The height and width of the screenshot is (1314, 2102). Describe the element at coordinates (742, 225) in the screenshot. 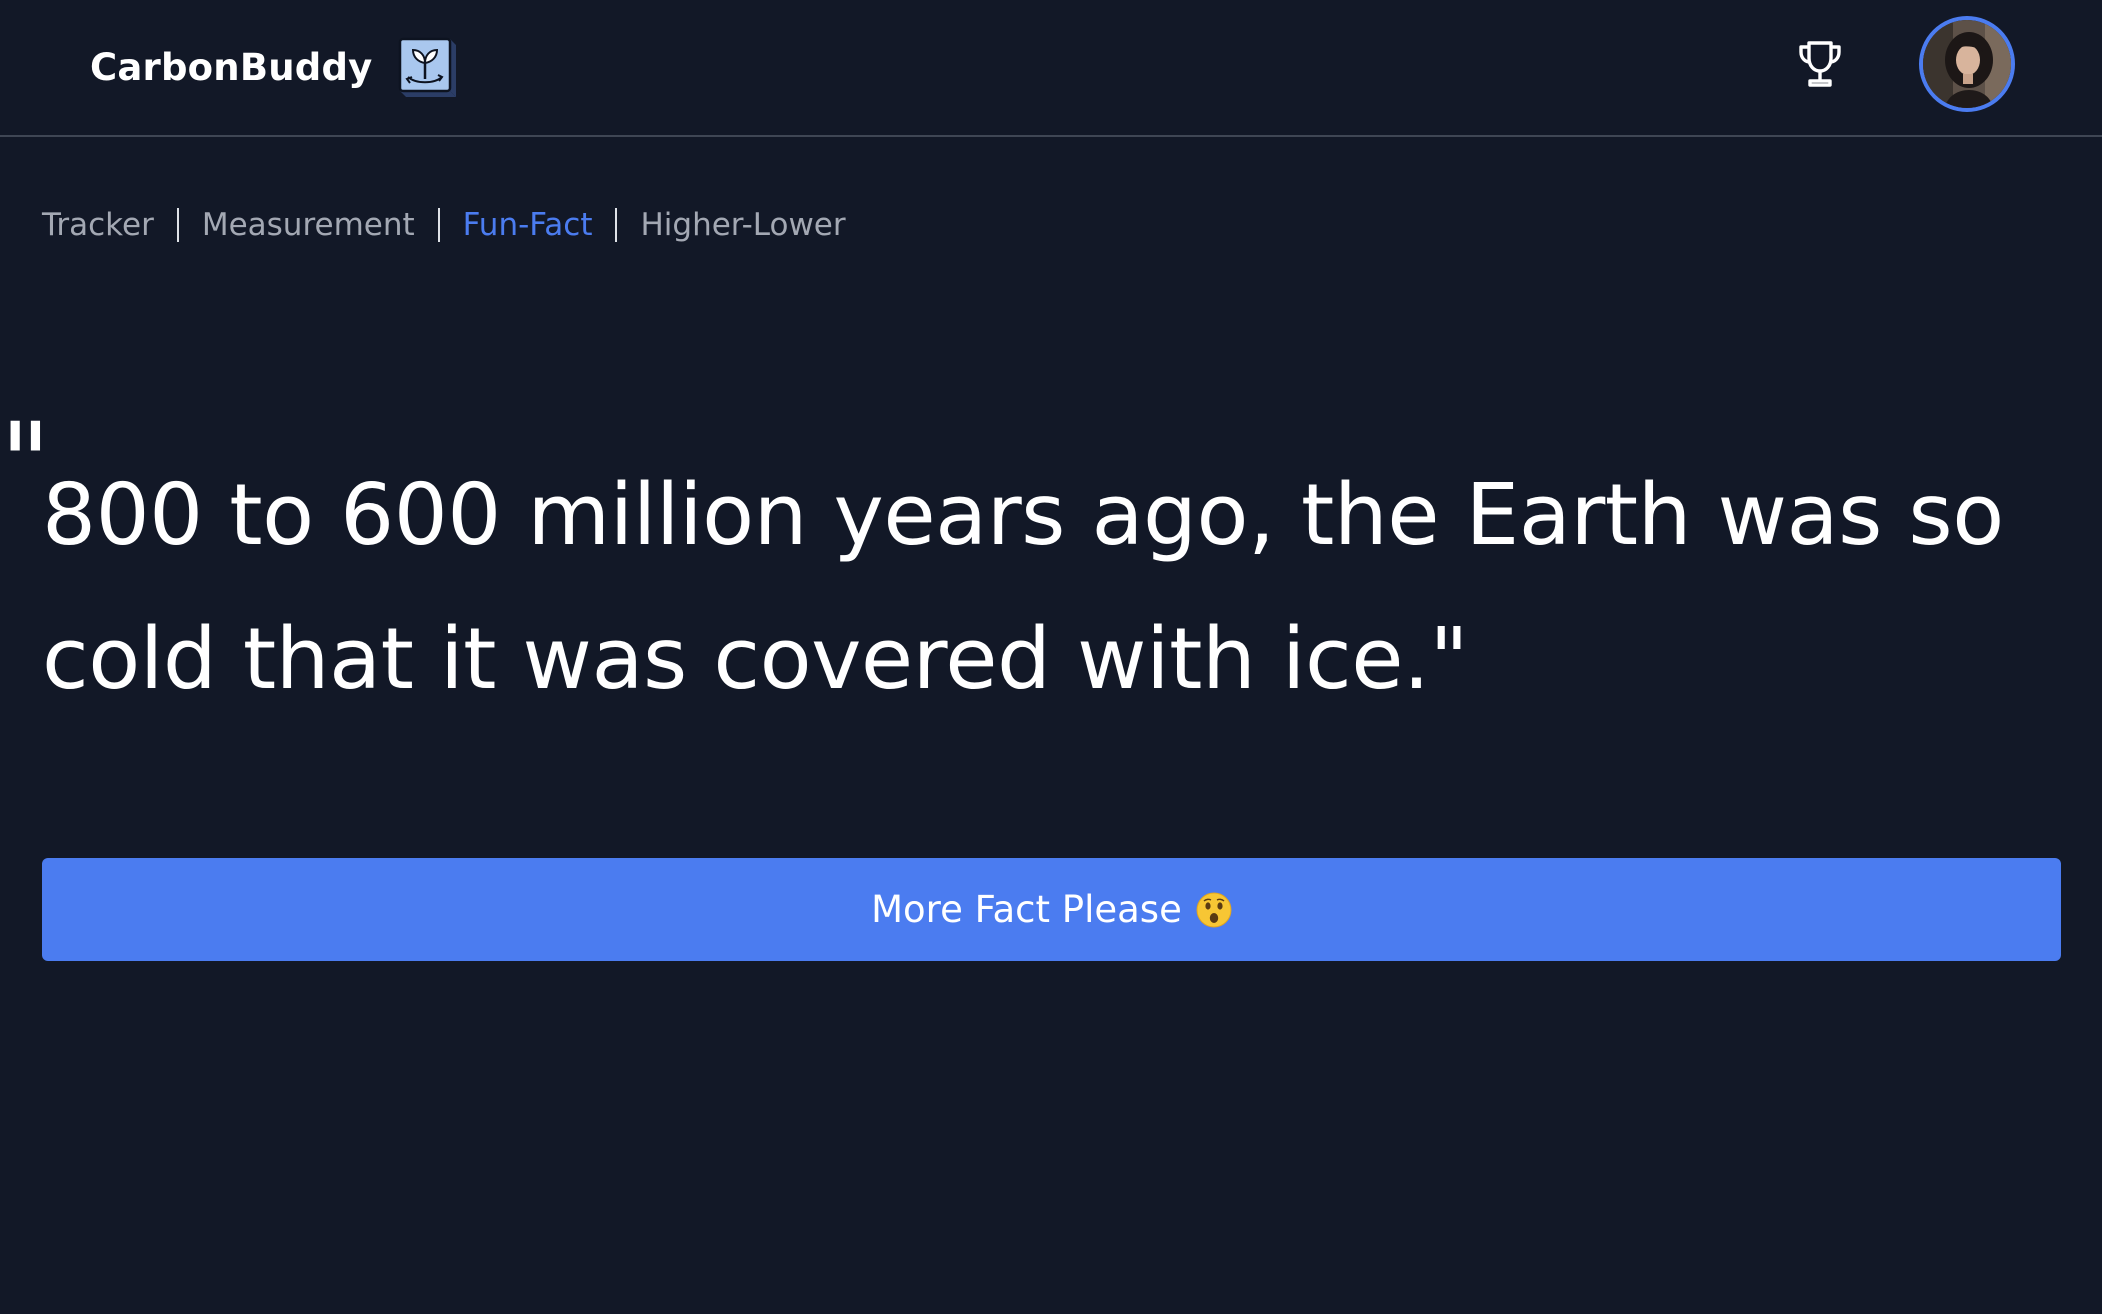

I see `tab-higher-lower: Higher-Lower` at that location.